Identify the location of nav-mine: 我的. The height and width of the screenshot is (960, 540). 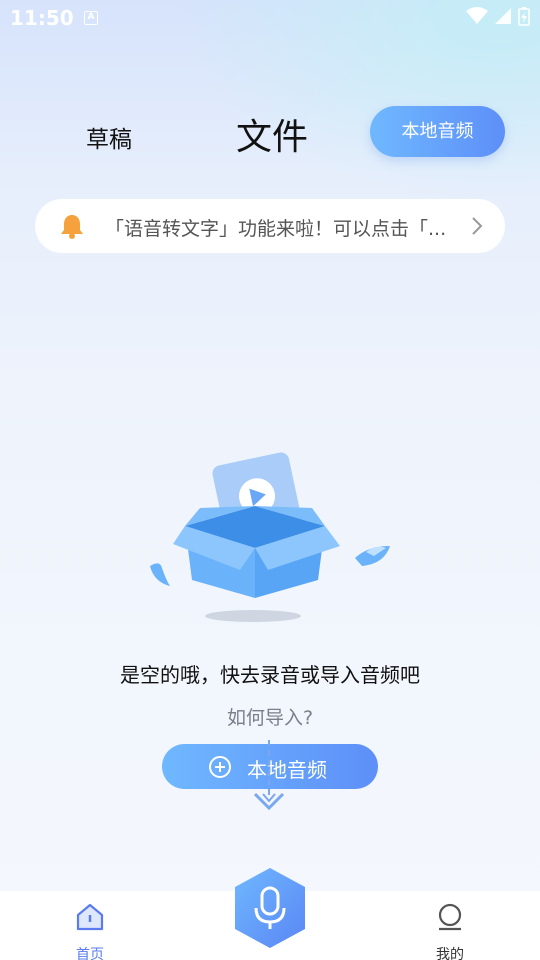
(450, 928).